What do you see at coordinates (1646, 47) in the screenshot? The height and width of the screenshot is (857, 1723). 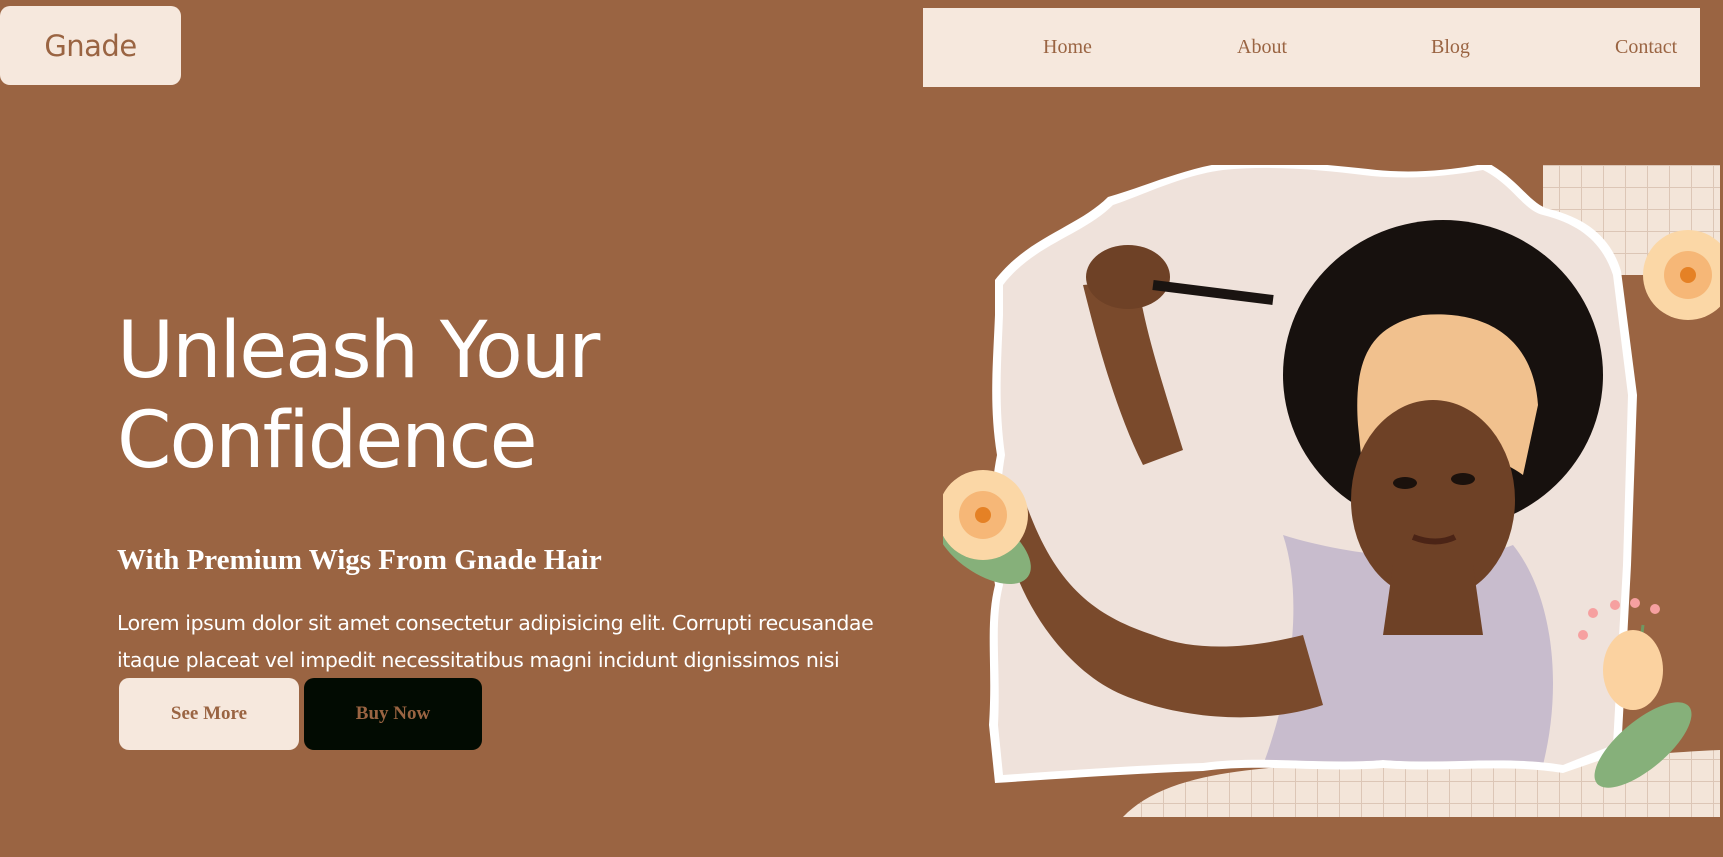 I see `nav-link-contact: Contact` at bounding box center [1646, 47].